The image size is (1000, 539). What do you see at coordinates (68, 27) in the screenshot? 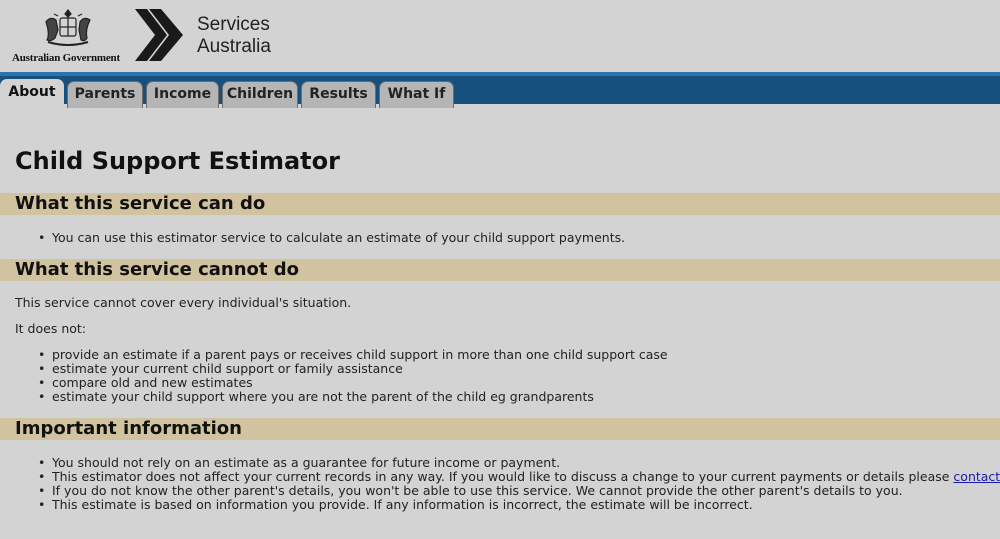
I see `coat-of-arms-icon` at bounding box center [68, 27].